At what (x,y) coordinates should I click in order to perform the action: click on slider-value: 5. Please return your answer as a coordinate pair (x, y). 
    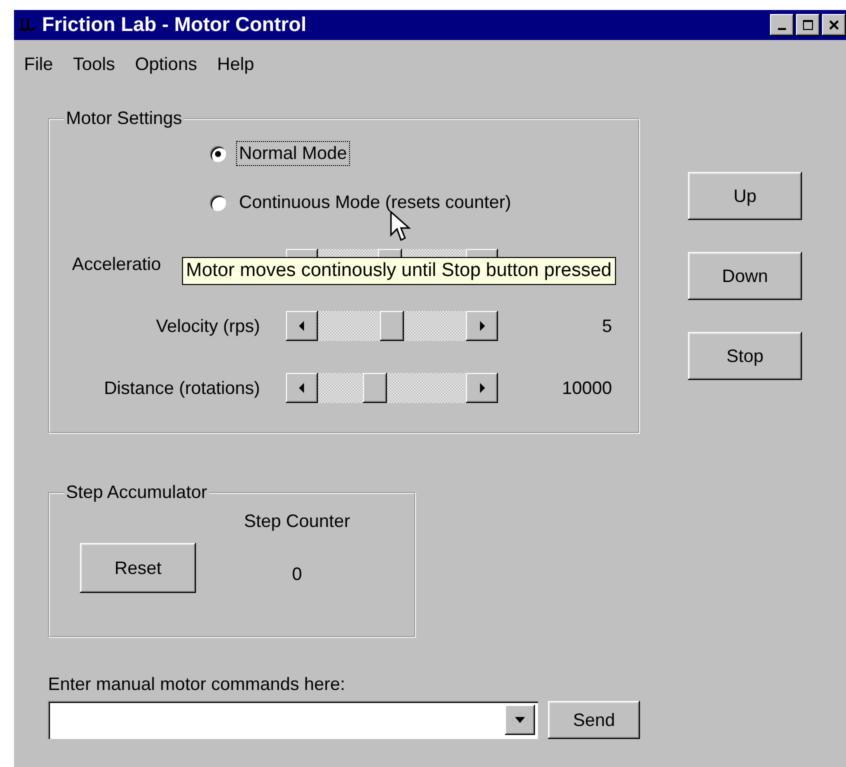
    Looking at the image, I should click on (607, 326).